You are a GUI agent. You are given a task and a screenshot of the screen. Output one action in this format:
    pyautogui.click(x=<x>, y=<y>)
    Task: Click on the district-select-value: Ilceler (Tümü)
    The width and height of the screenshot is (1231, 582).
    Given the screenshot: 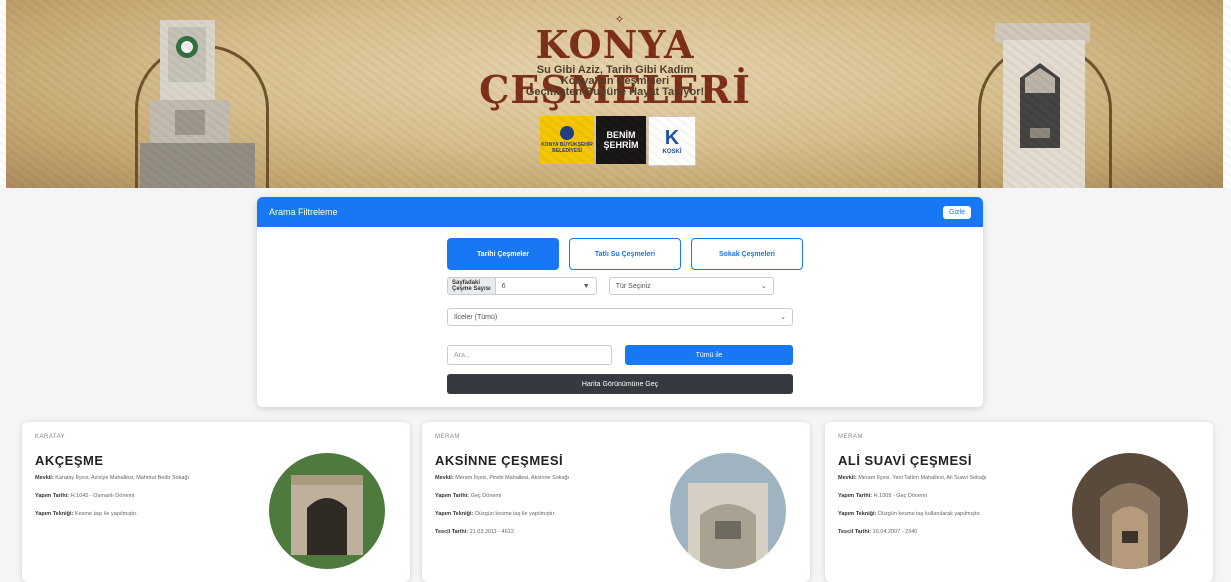 What is the action you would take?
    pyautogui.click(x=476, y=317)
    